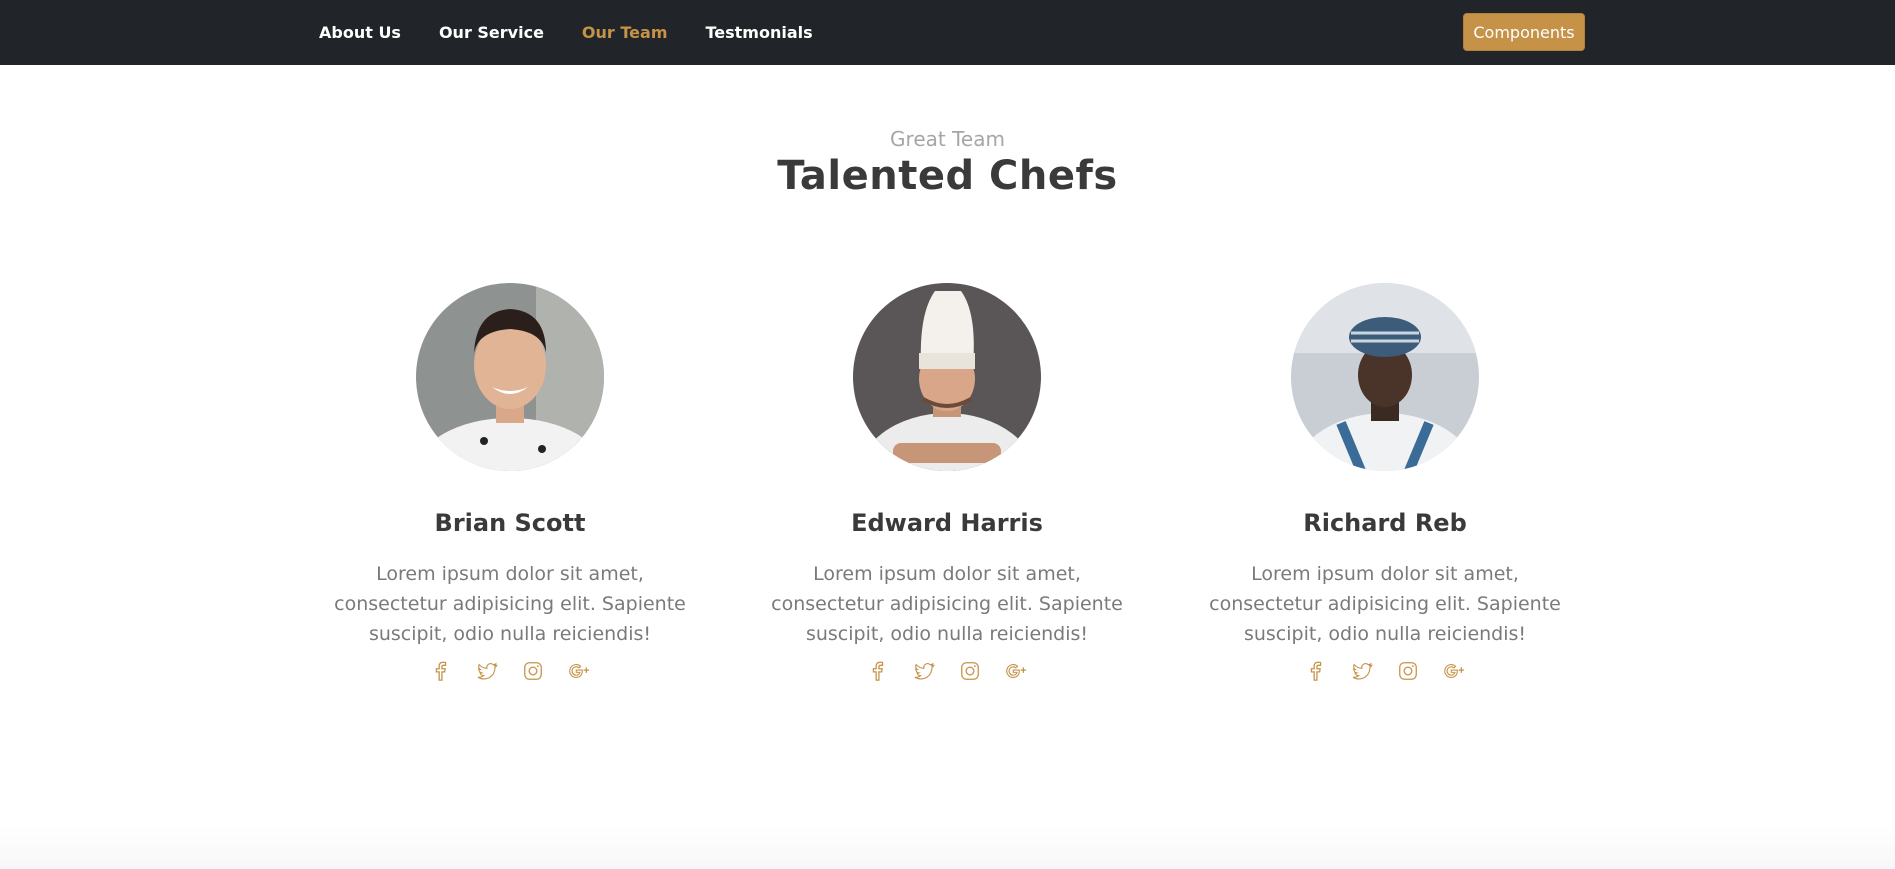  I want to click on section-heading: Talented Chefs, so click(947, 176).